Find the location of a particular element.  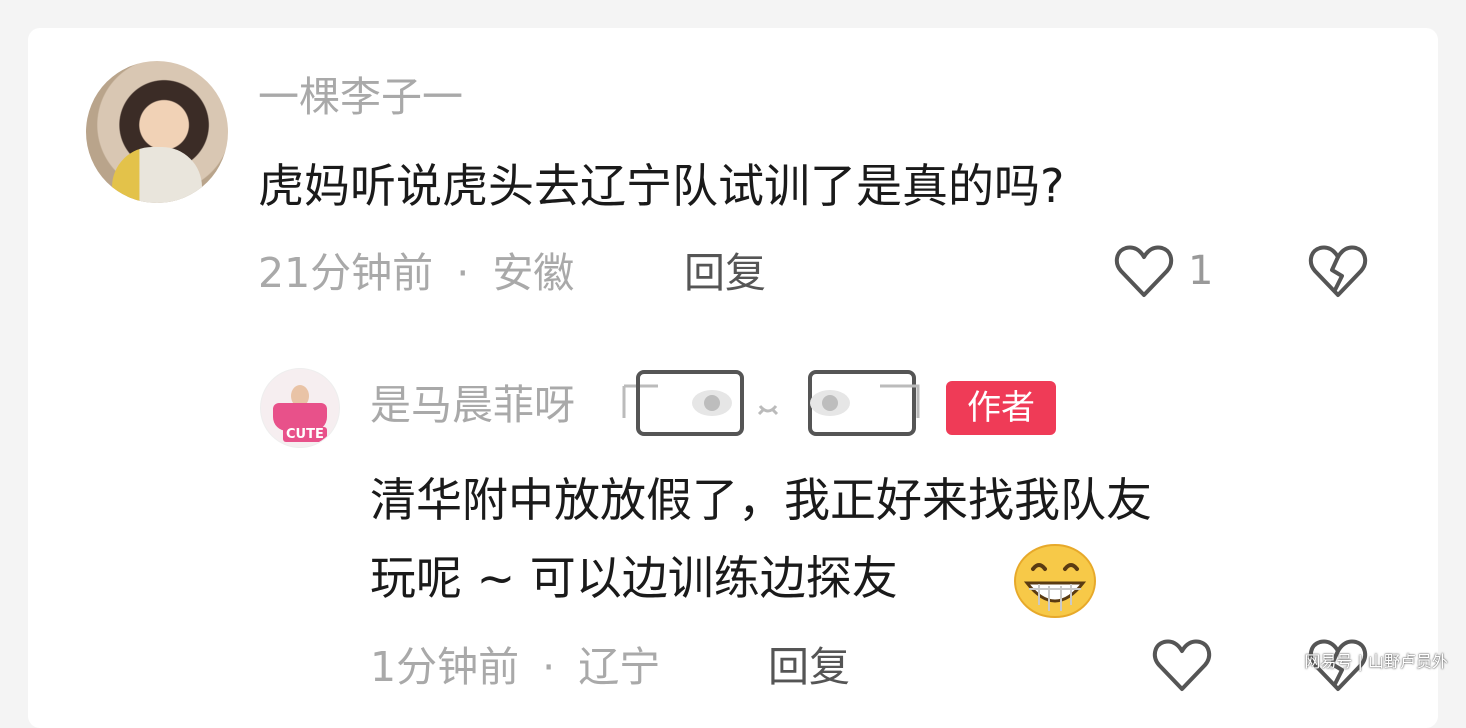

comment-time: 21分钟前 is located at coordinates (345, 273).